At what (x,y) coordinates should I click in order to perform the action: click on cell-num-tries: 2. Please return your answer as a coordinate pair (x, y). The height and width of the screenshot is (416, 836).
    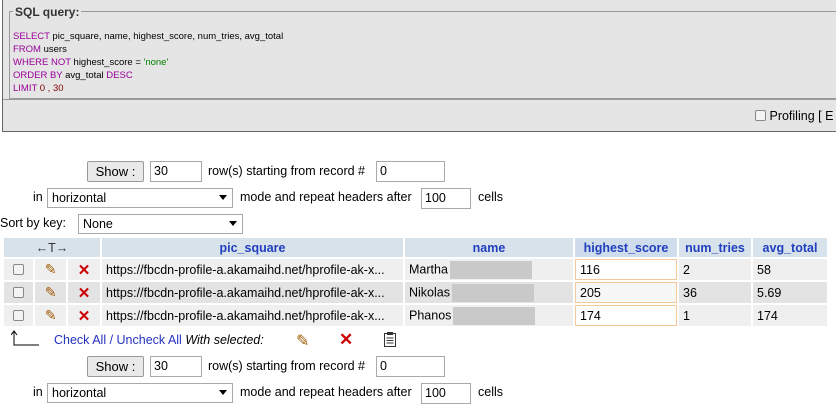
    Looking at the image, I should click on (715, 269).